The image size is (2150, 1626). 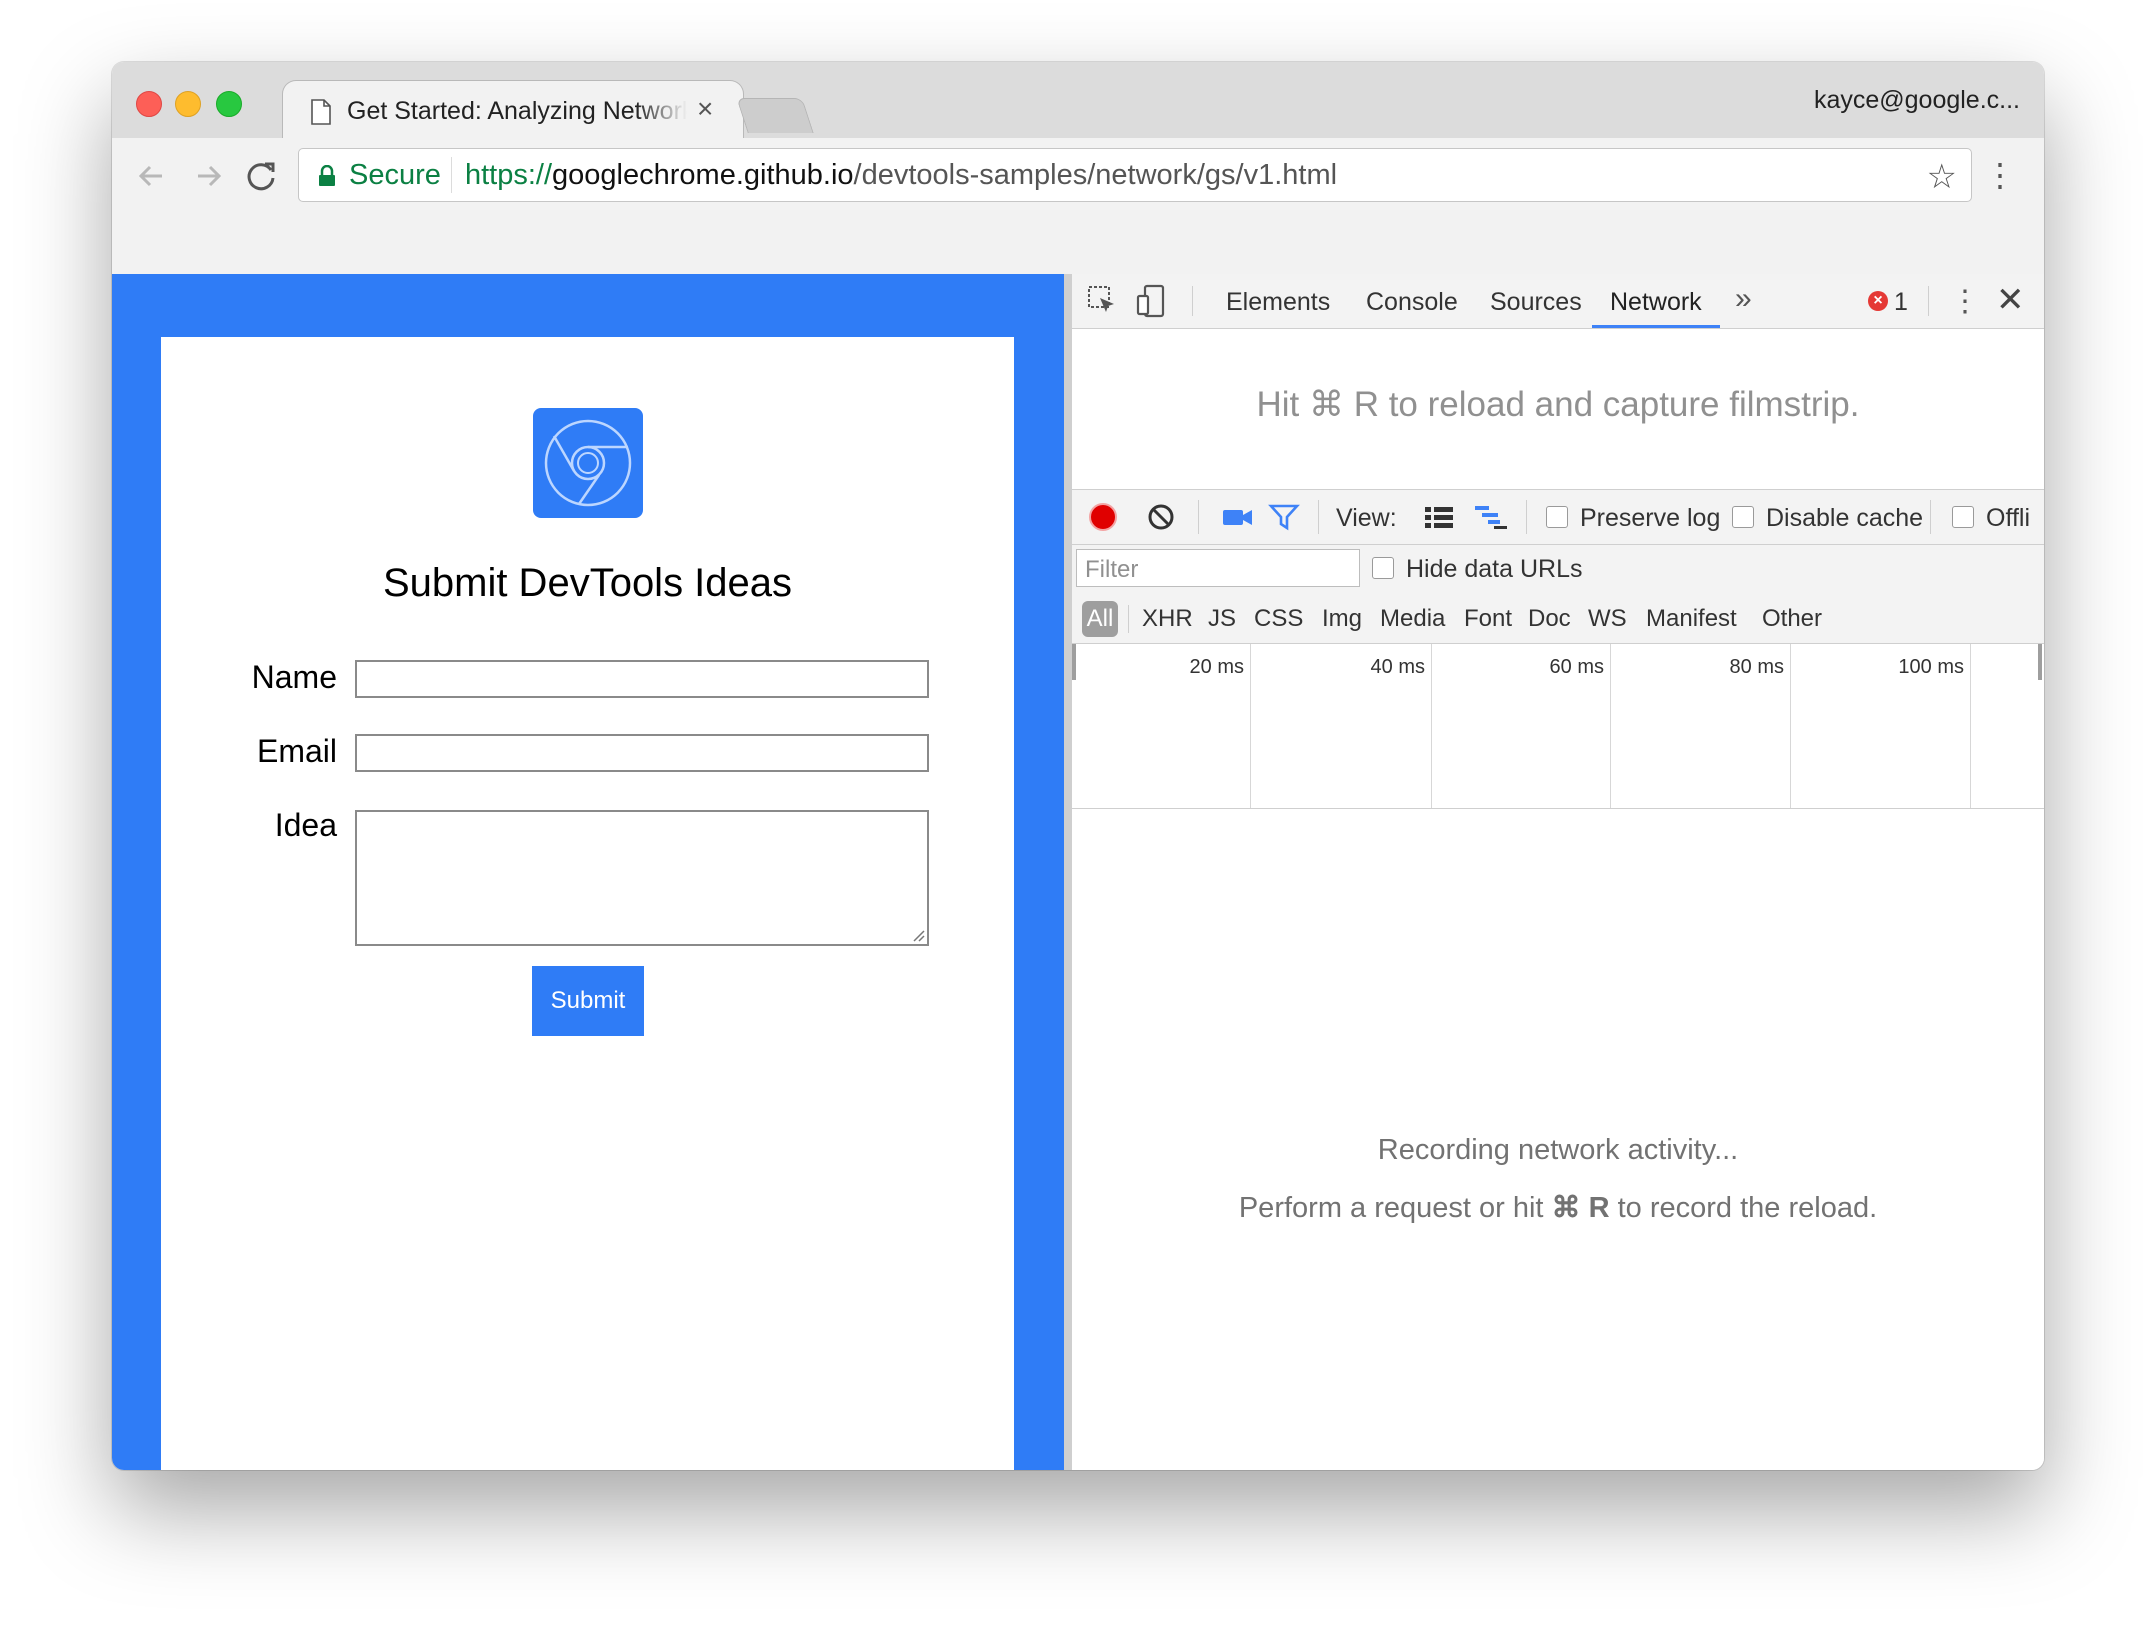 What do you see at coordinates (587, 583) in the screenshot?
I see `form-title: Submit DevTools Ideas` at bounding box center [587, 583].